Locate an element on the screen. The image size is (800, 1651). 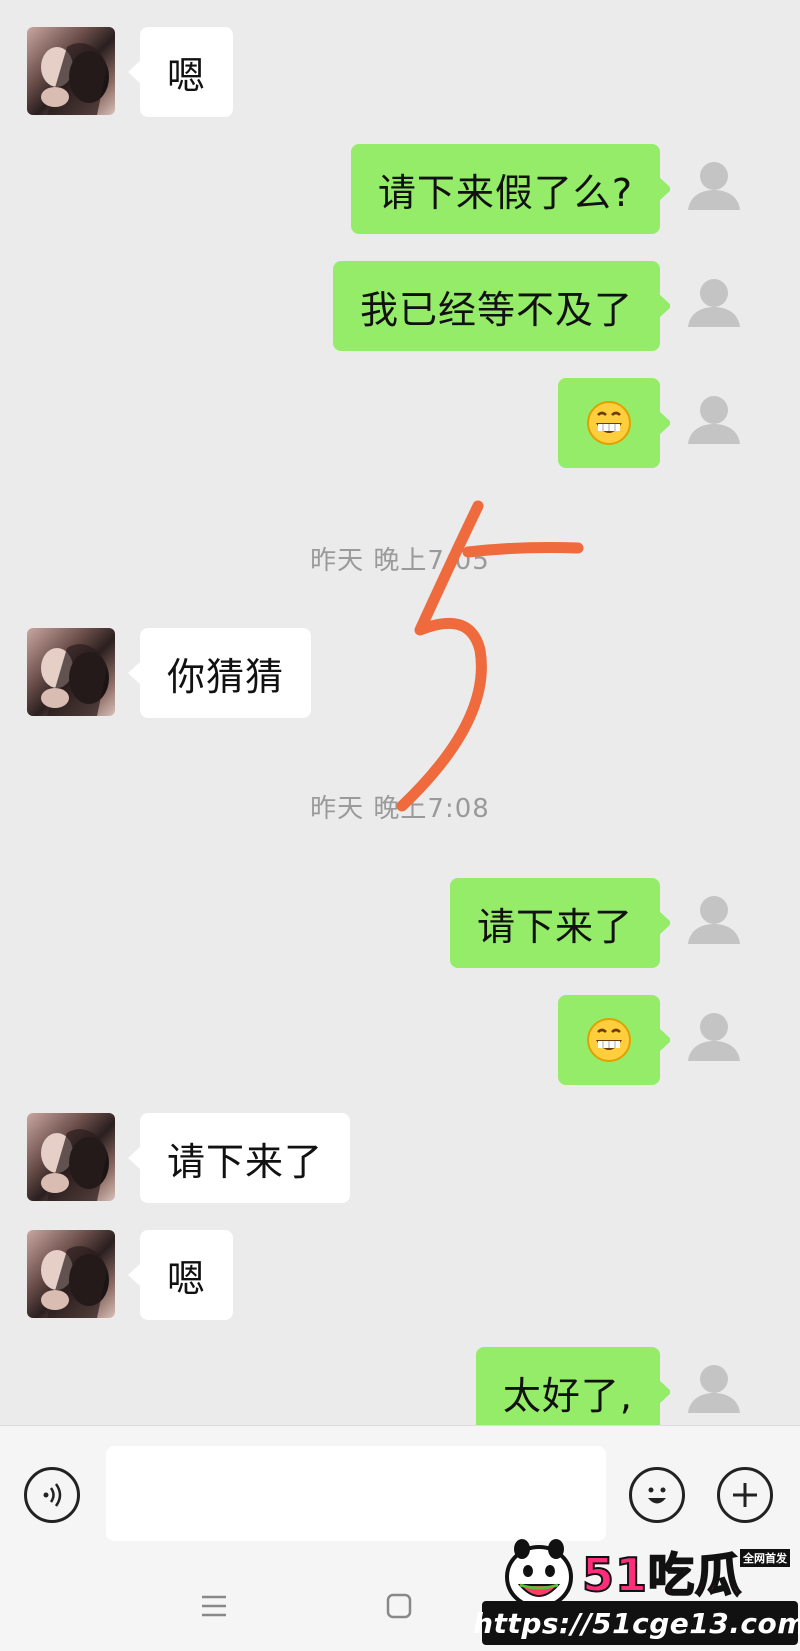
menu-icon is located at coordinates (214, 1606).